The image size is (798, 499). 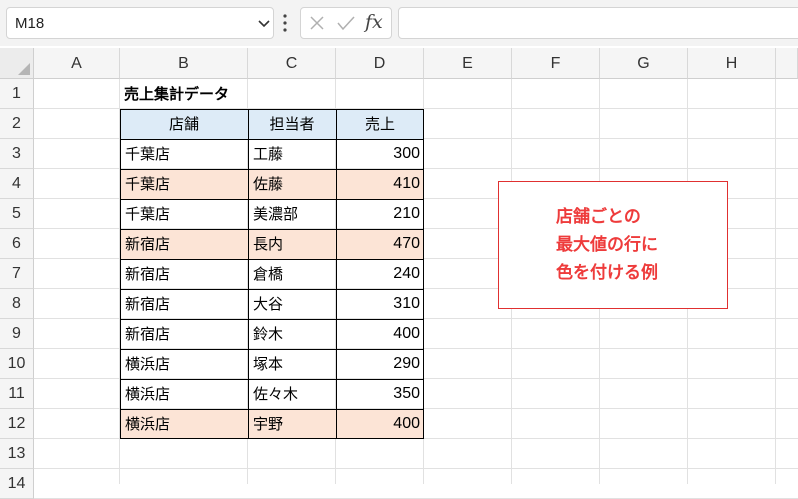 What do you see at coordinates (17, 244) in the screenshot?
I see `row-header-6: 6` at bounding box center [17, 244].